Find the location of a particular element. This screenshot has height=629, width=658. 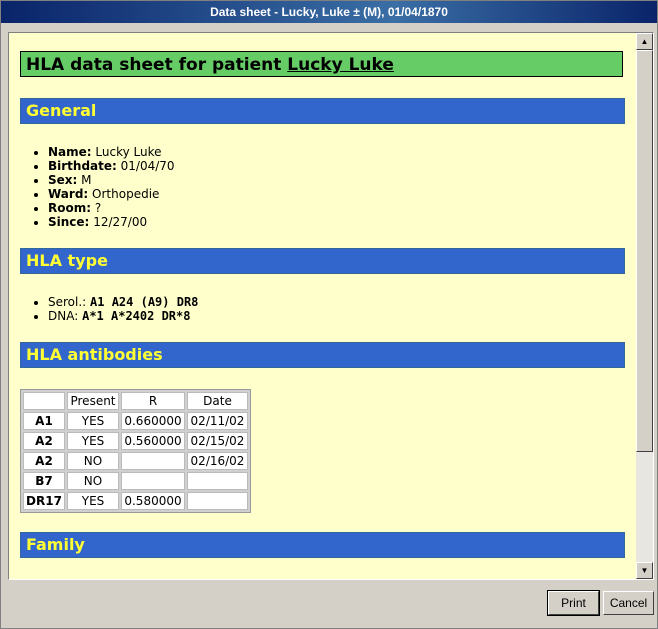

list-item: Name: Lucky Luke is located at coordinates (111, 152).